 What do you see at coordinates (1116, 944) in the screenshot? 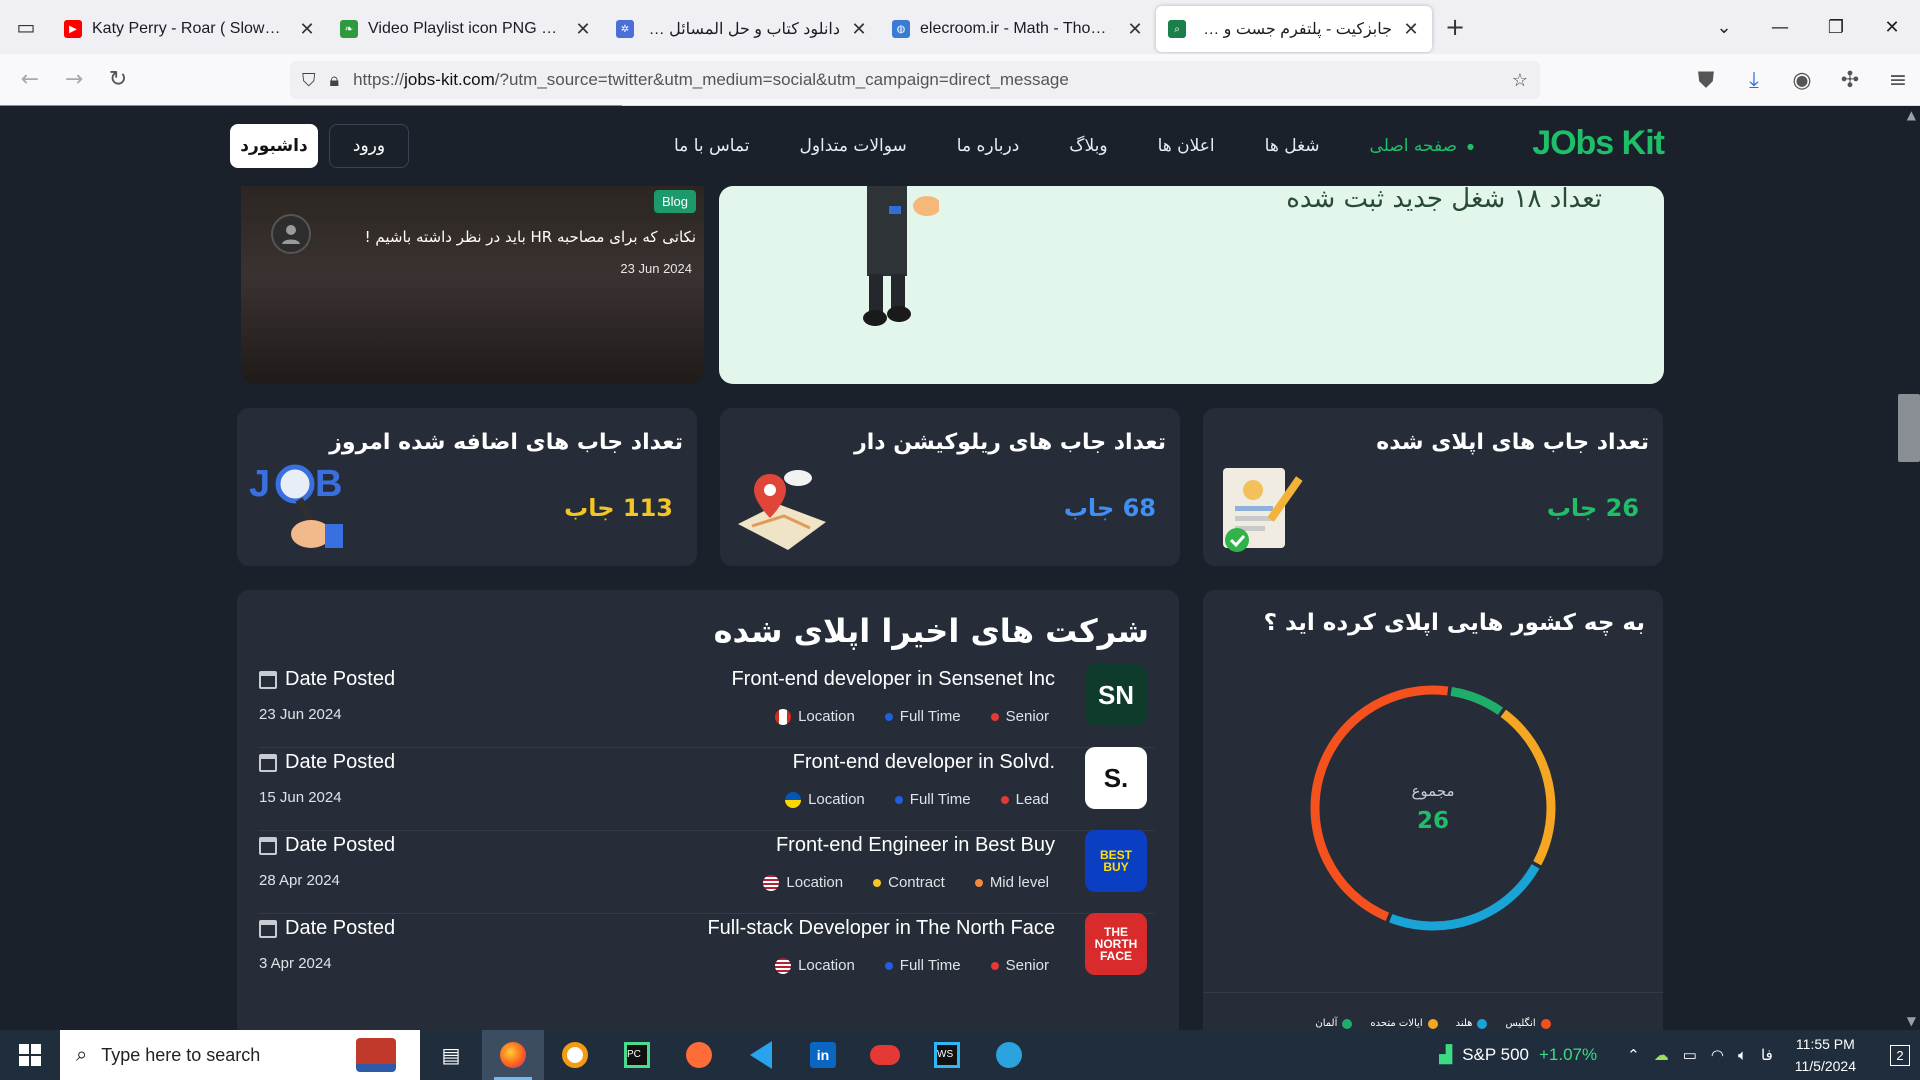
I see `company-logo: THE NORTH FACE` at bounding box center [1116, 944].